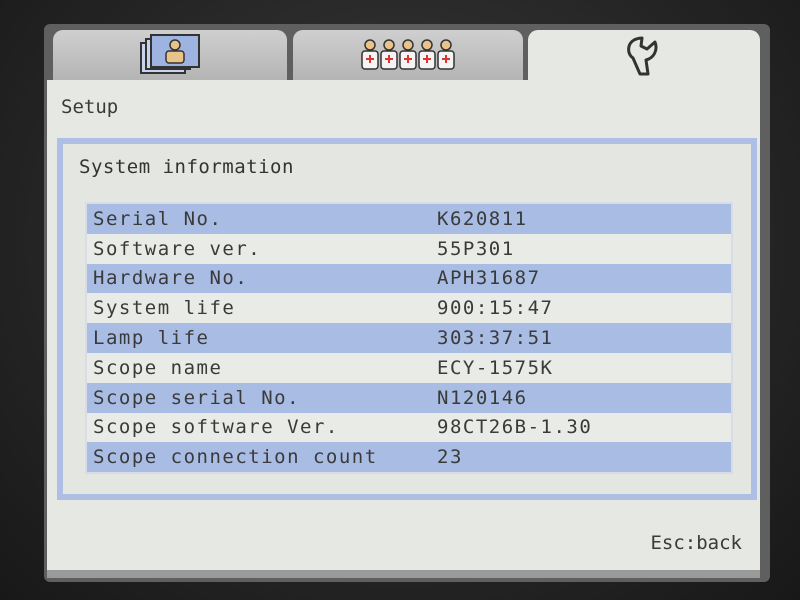 The image size is (800, 600). Describe the element at coordinates (158, 218) in the screenshot. I see `row-label: Serial No.` at that location.